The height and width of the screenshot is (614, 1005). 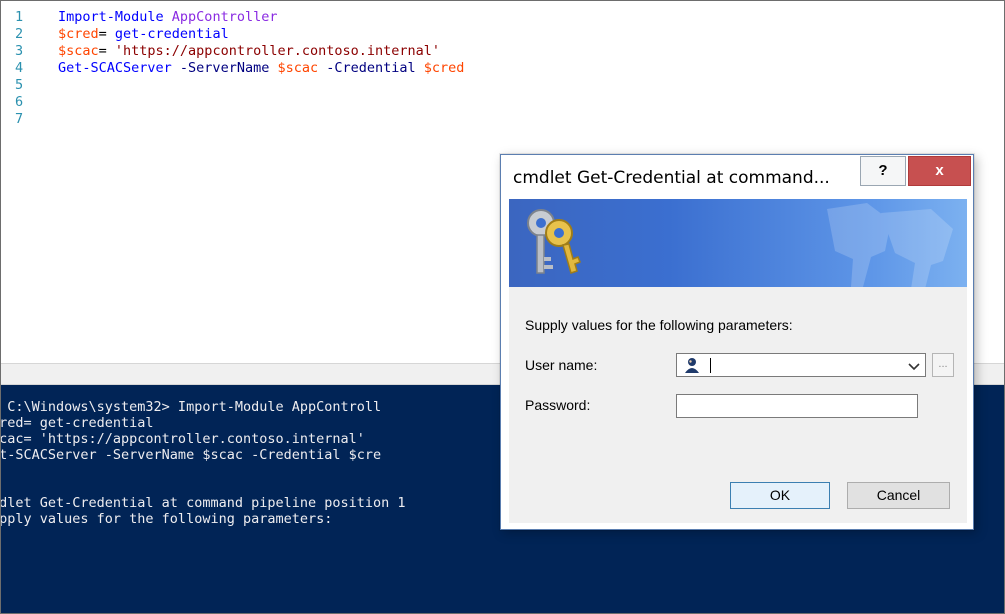 What do you see at coordinates (801, 365) in the screenshot?
I see `username-combobox` at bounding box center [801, 365].